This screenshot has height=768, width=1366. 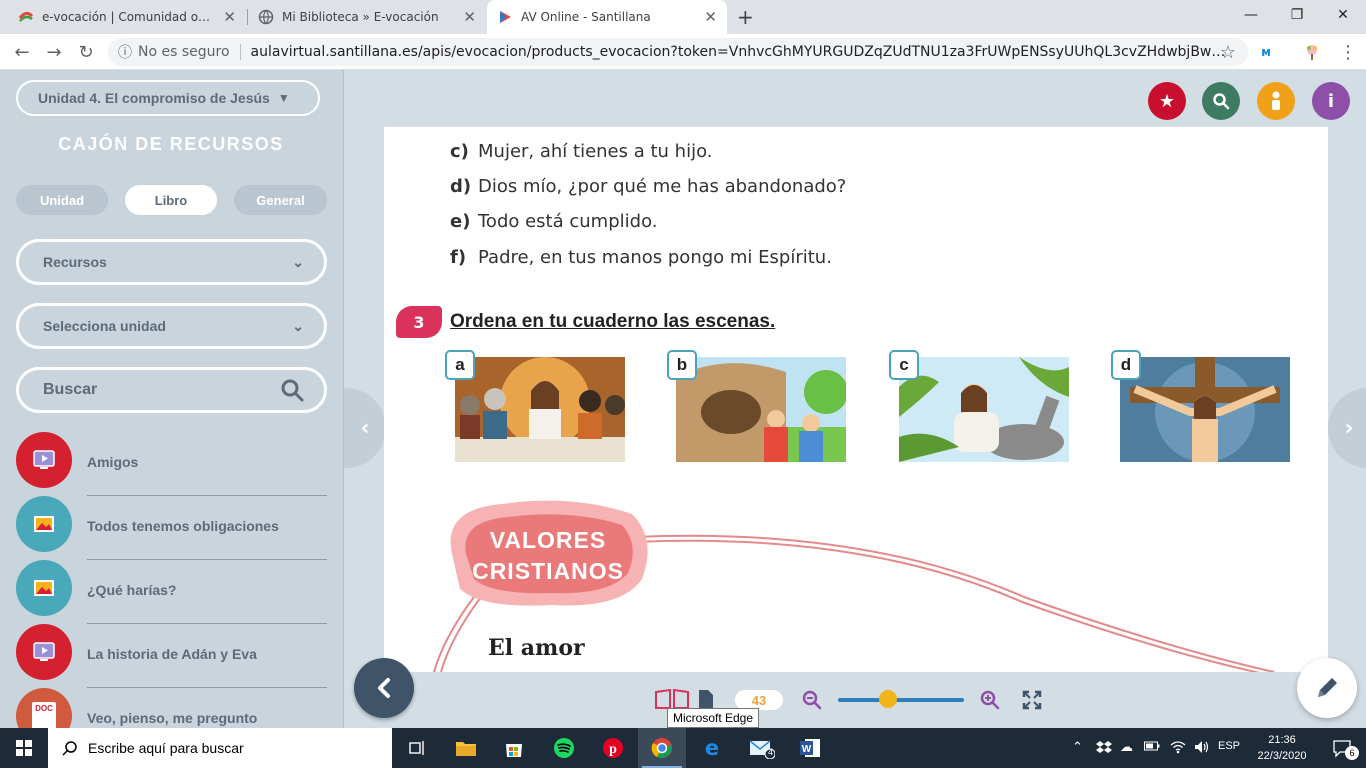 What do you see at coordinates (44, 588) in the screenshot?
I see `image-resource-icon` at bounding box center [44, 588].